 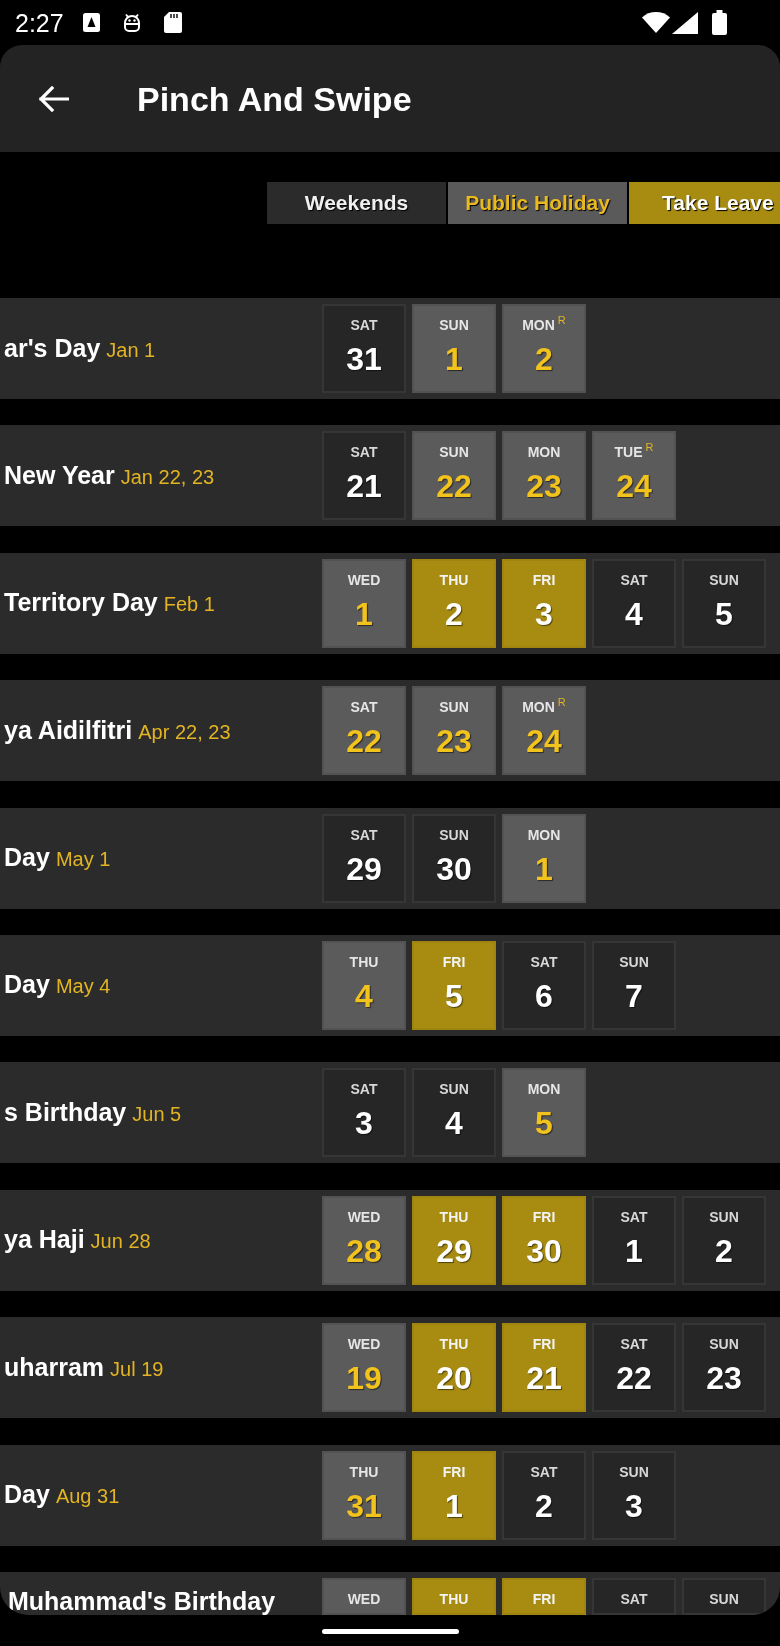 What do you see at coordinates (39, 22) in the screenshot?
I see `status-time: 2:27` at bounding box center [39, 22].